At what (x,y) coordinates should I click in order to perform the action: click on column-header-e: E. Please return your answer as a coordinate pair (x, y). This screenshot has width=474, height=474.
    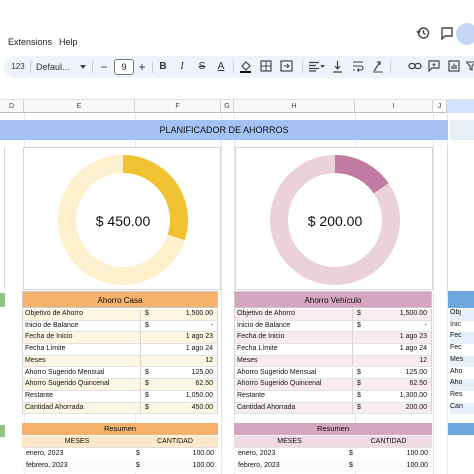
    Looking at the image, I should click on (79, 106).